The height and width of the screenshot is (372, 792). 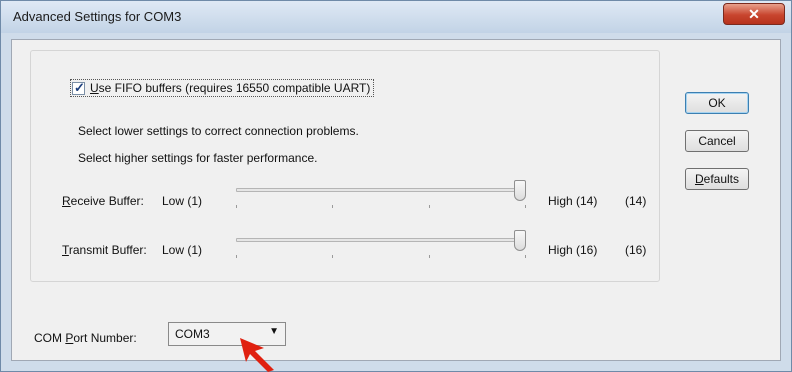 What do you see at coordinates (104, 250) in the screenshot?
I see `transmit-buffer-label: Transmit Buffer:` at bounding box center [104, 250].